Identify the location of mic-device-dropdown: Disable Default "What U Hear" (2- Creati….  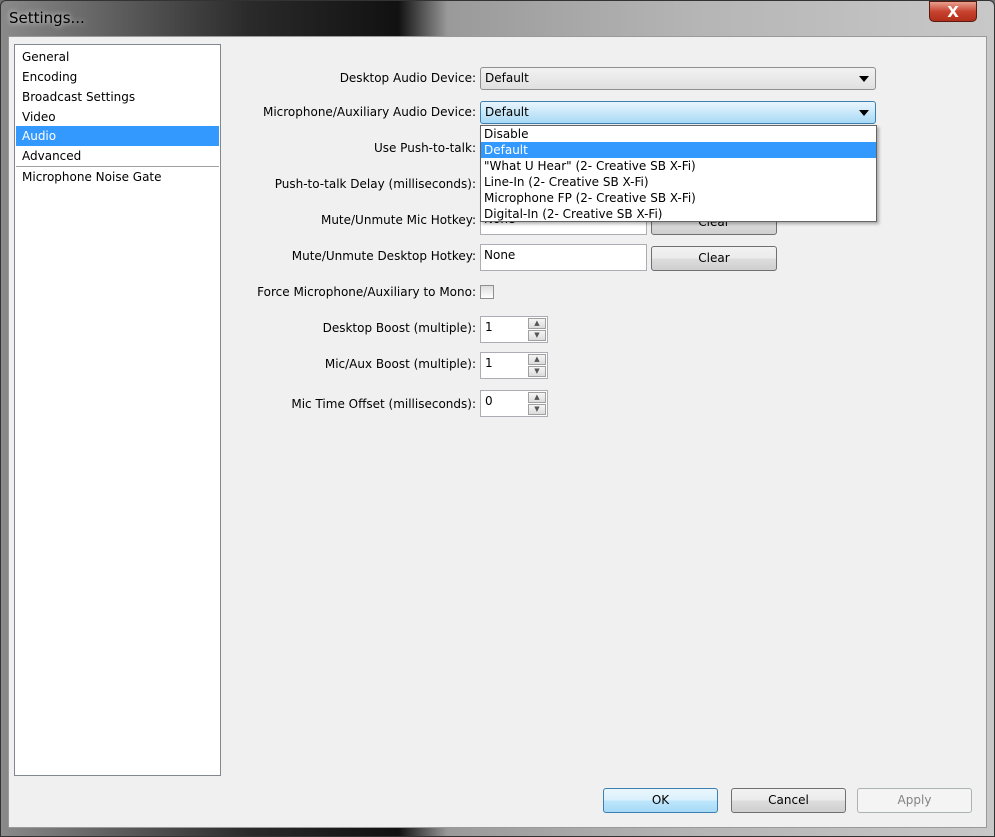
(678, 173).